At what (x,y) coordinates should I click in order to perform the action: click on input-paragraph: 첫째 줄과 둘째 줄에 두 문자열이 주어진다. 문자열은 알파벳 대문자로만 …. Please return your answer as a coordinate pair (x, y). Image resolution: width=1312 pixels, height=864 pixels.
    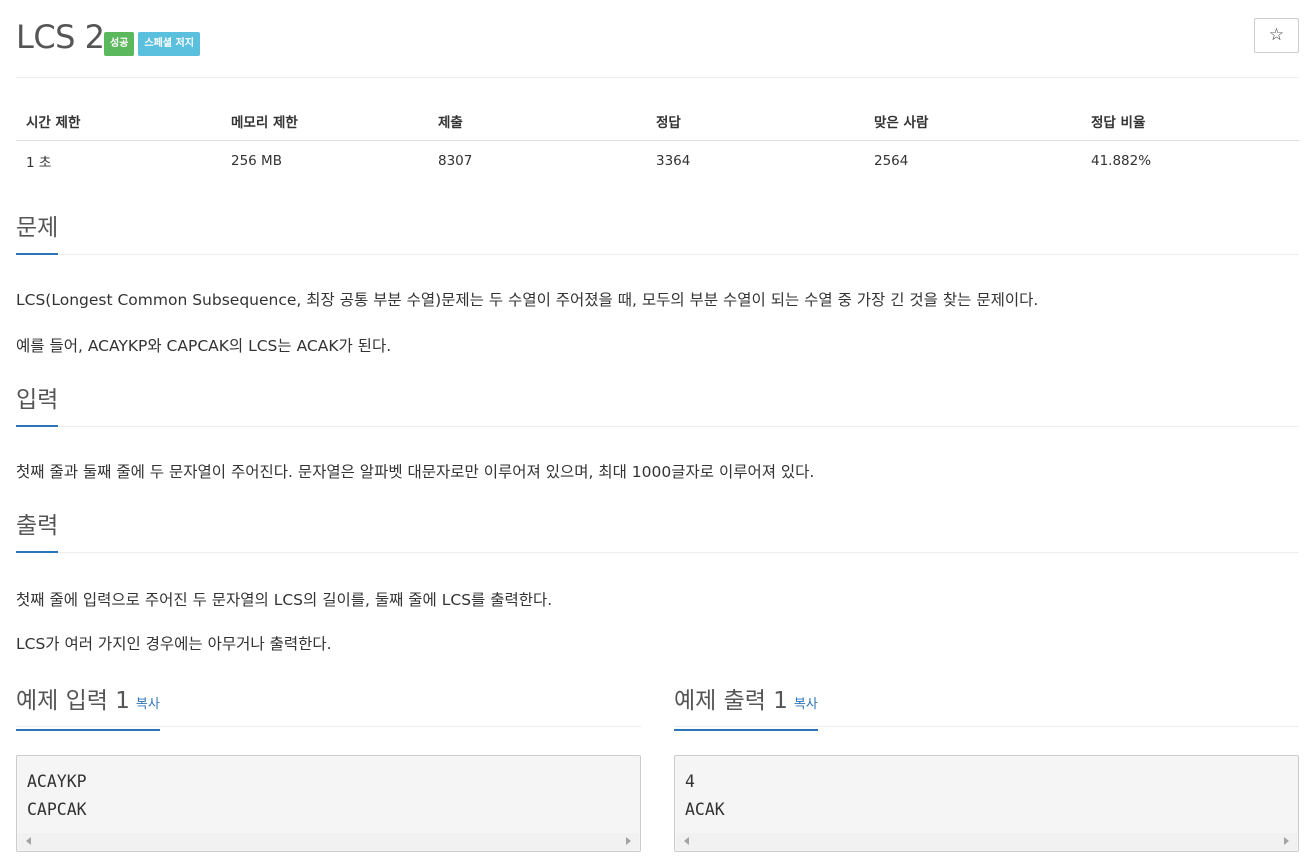
    Looking at the image, I should click on (415, 472).